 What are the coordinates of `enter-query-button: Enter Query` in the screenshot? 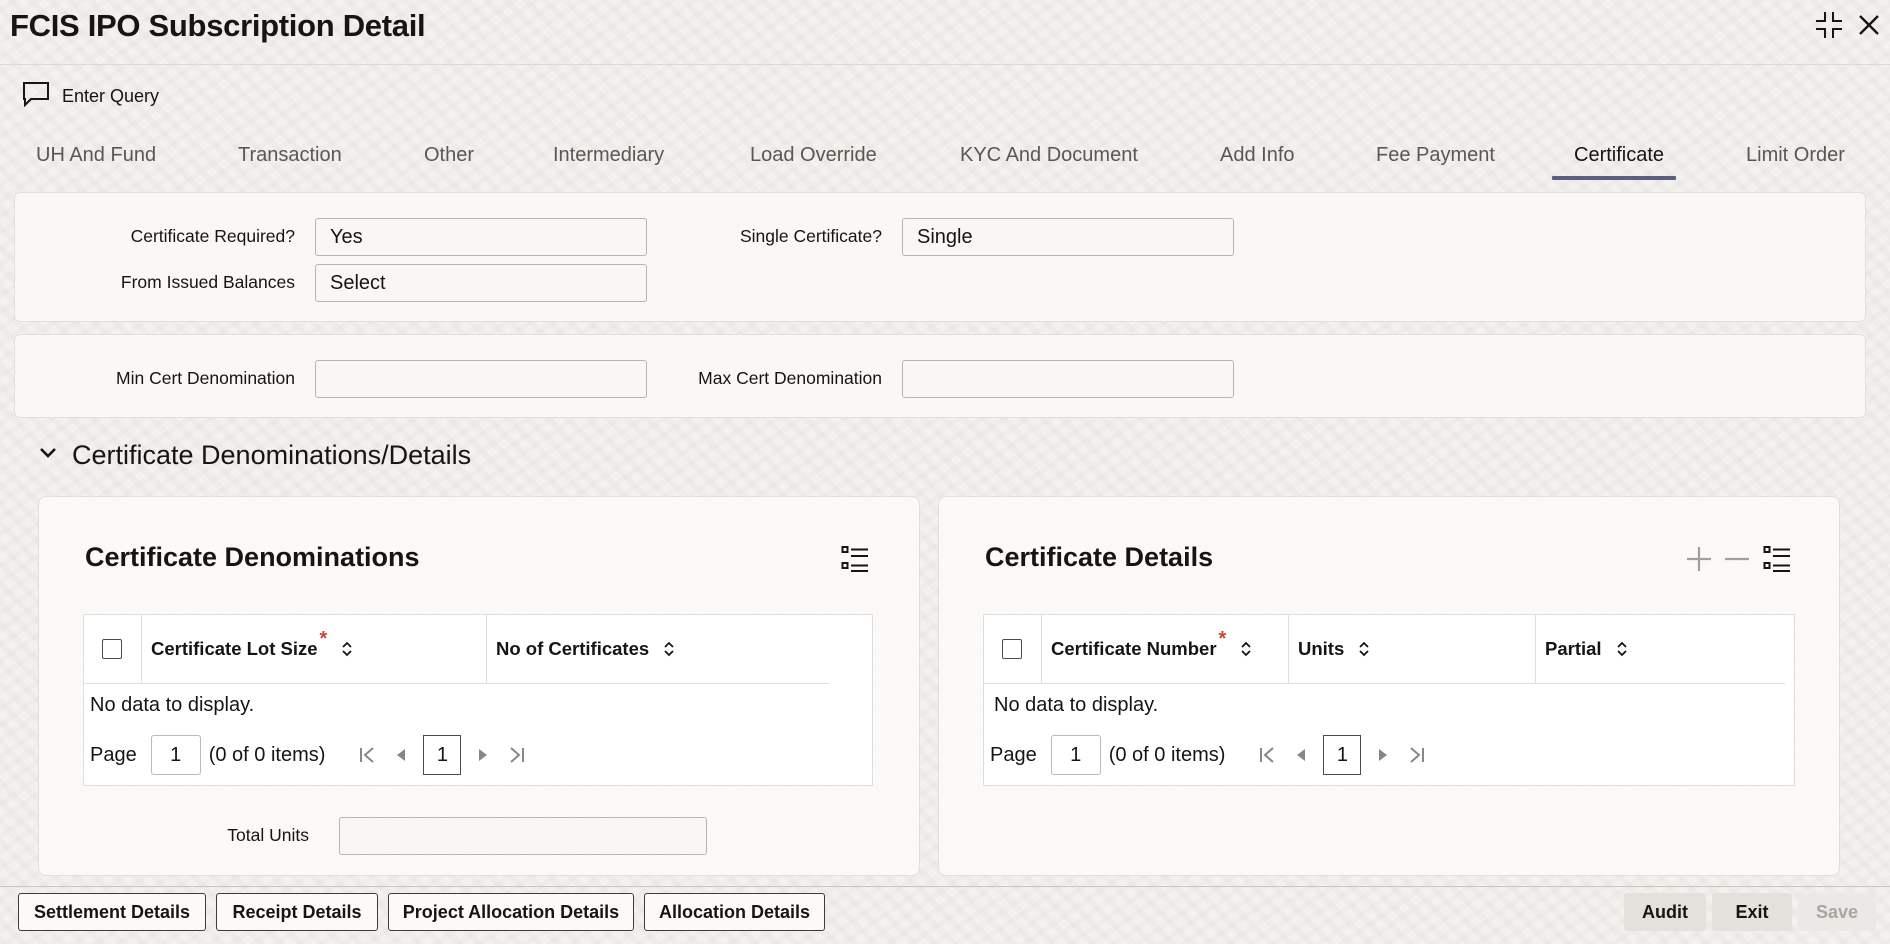 It's located at (90, 96).